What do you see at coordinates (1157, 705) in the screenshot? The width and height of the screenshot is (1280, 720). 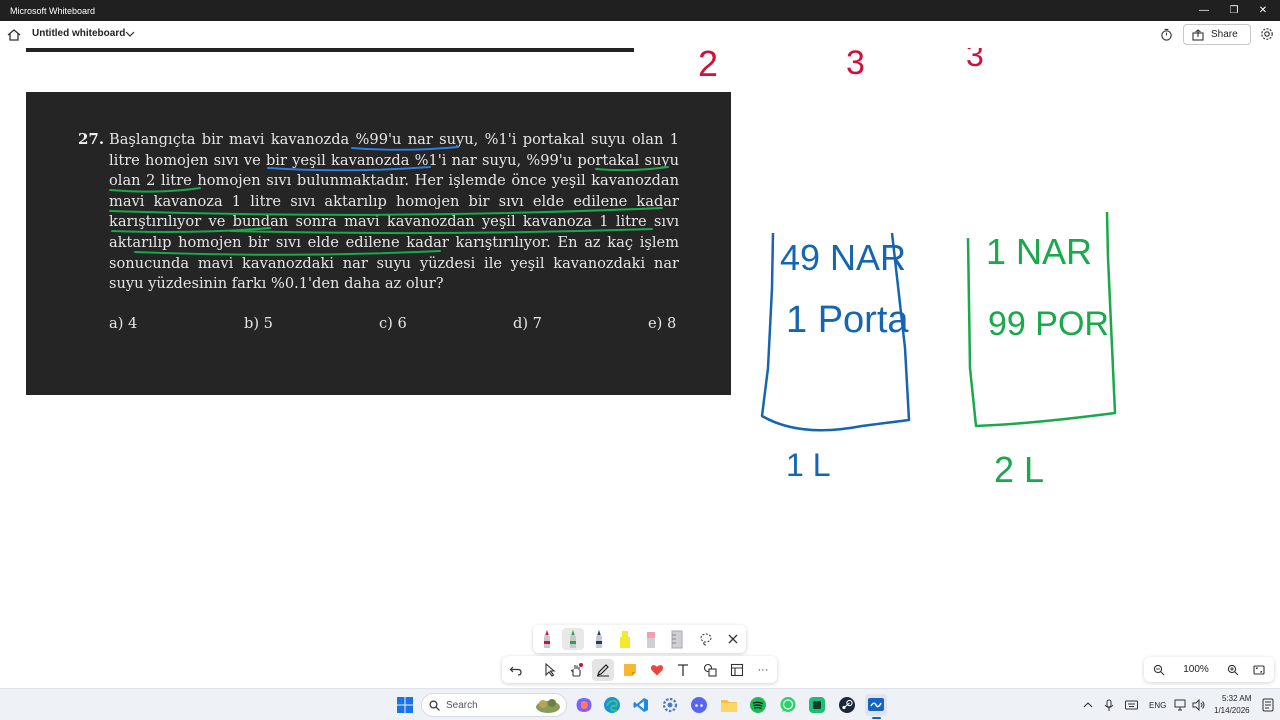 I see `language-indicator: ENG` at bounding box center [1157, 705].